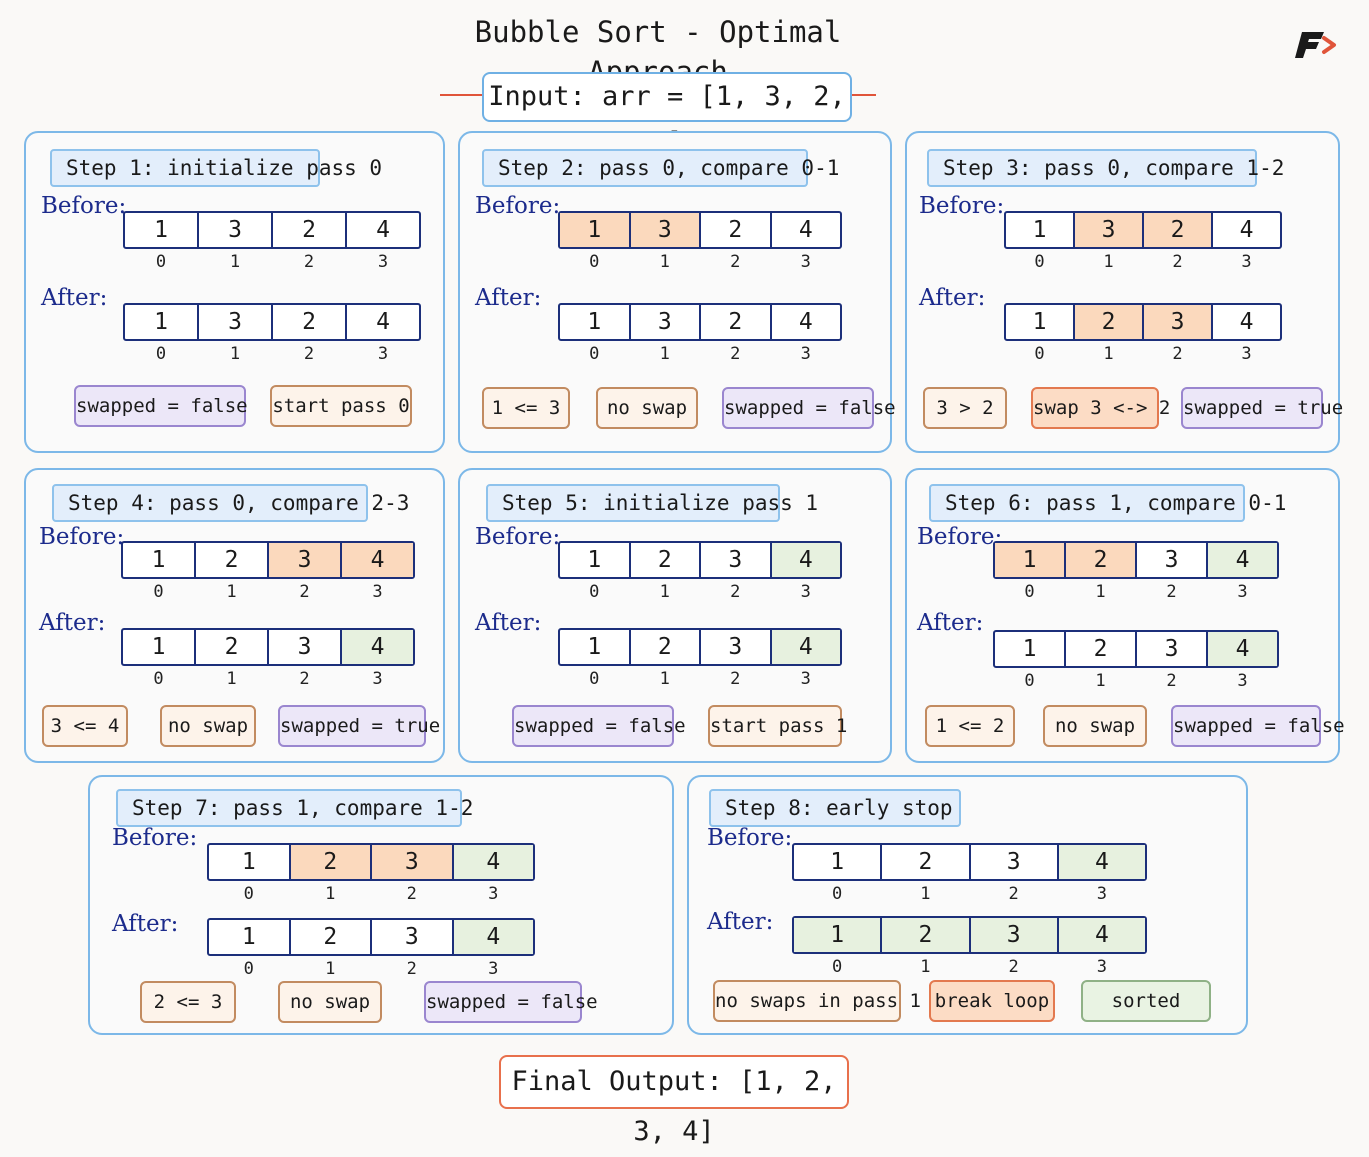 The width and height of the screenshot is (1369, 1157). Describe the element at coordinates (359, 726) in the screenshot. I see `status-tag: swapped = true` at that location.